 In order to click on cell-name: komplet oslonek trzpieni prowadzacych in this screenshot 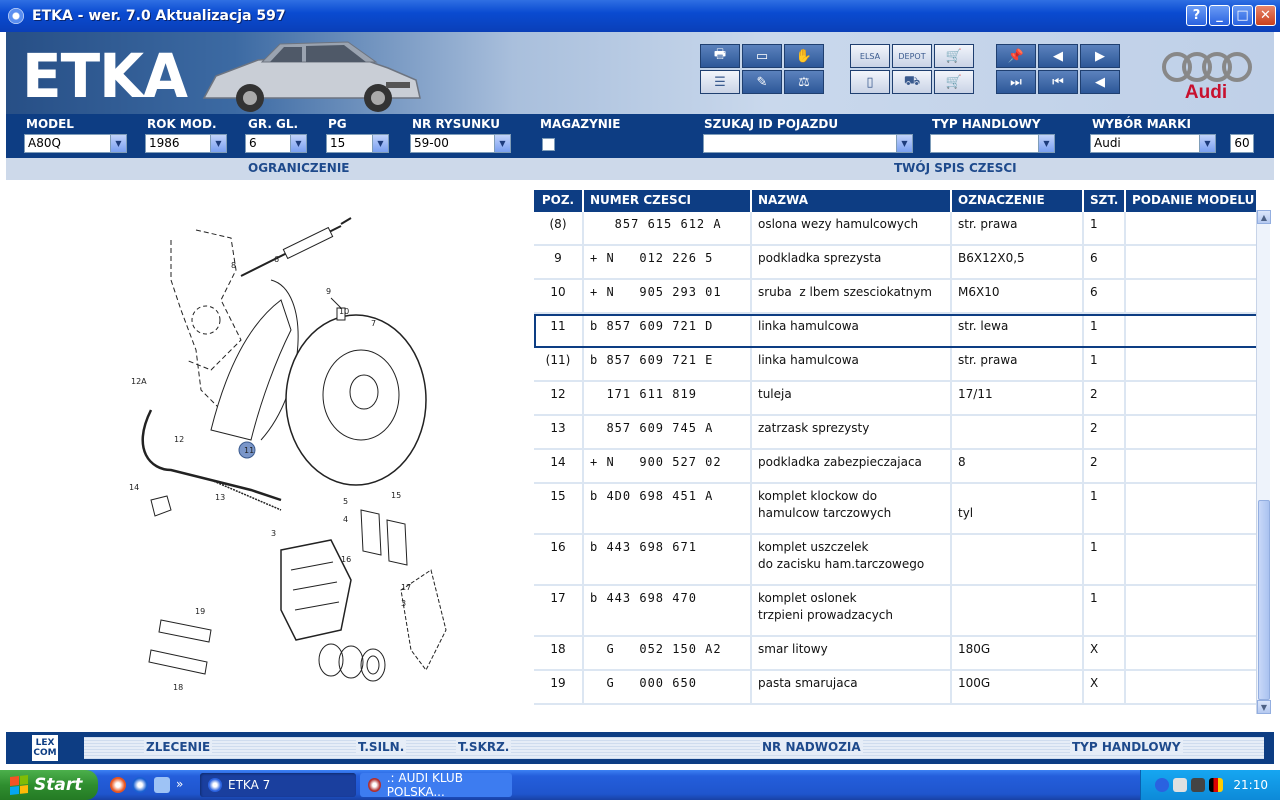, I will do `click(852, 610)`.